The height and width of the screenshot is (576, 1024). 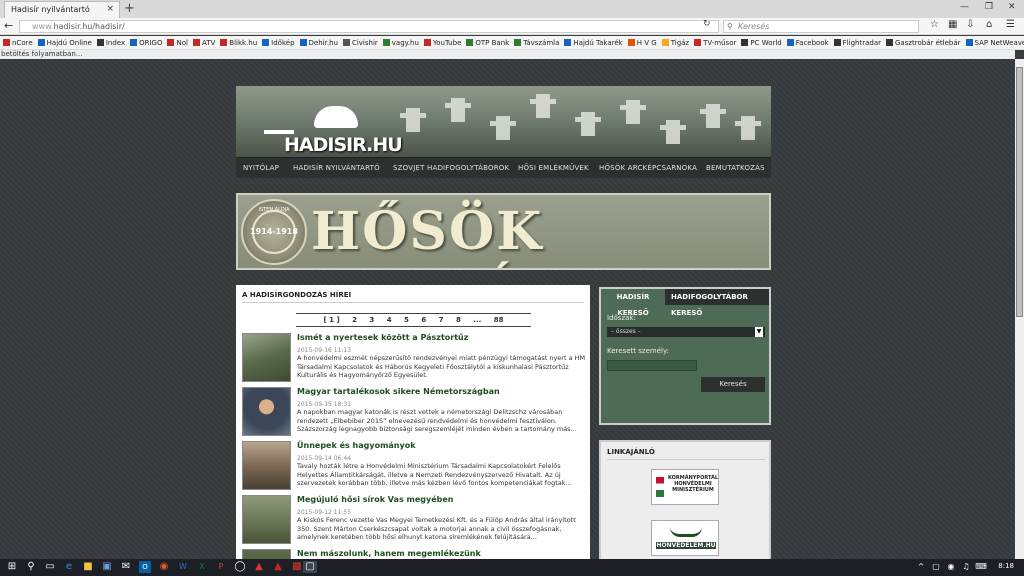 I want to click on menu-item-memorials: HŐSI EMLÉKMŰVEK, so click(x=553, y=168).